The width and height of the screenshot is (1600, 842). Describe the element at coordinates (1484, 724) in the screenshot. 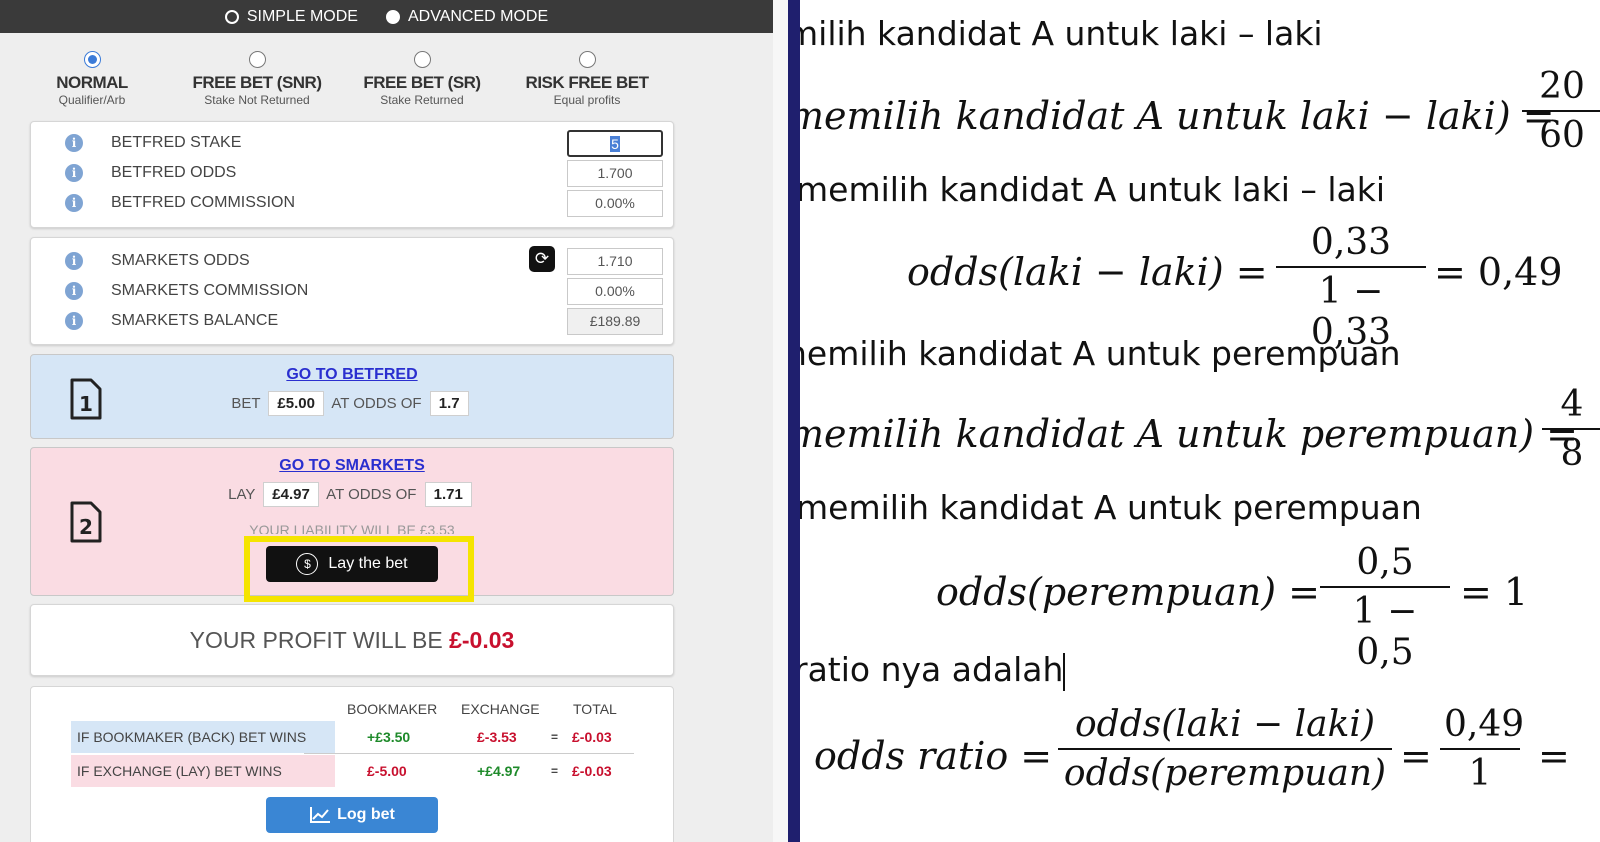

I see `eq-5-numerator-2: 0,49` at that location.